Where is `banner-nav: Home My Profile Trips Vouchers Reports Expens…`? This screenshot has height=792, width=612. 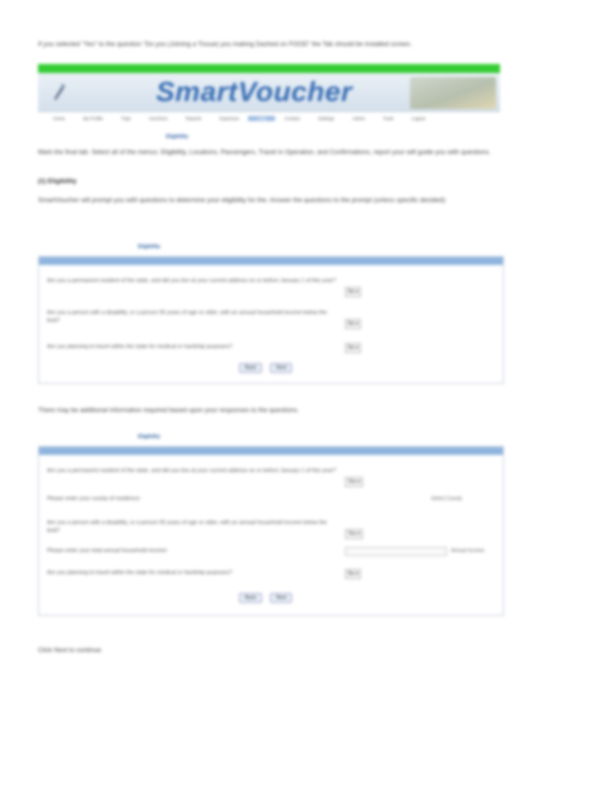 banner-nav: Home My Profile Trips Vouchers Reports Expens… is located at coordinates (269, 118).